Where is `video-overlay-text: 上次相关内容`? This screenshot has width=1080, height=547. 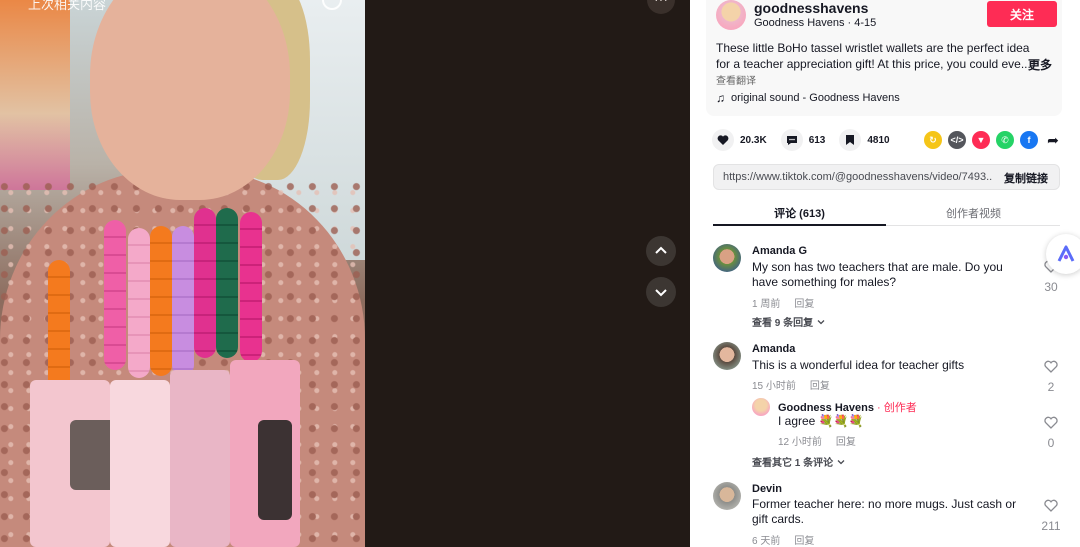 video-overlay-text: 上次相关内容 is located at coordinates (67, 6).